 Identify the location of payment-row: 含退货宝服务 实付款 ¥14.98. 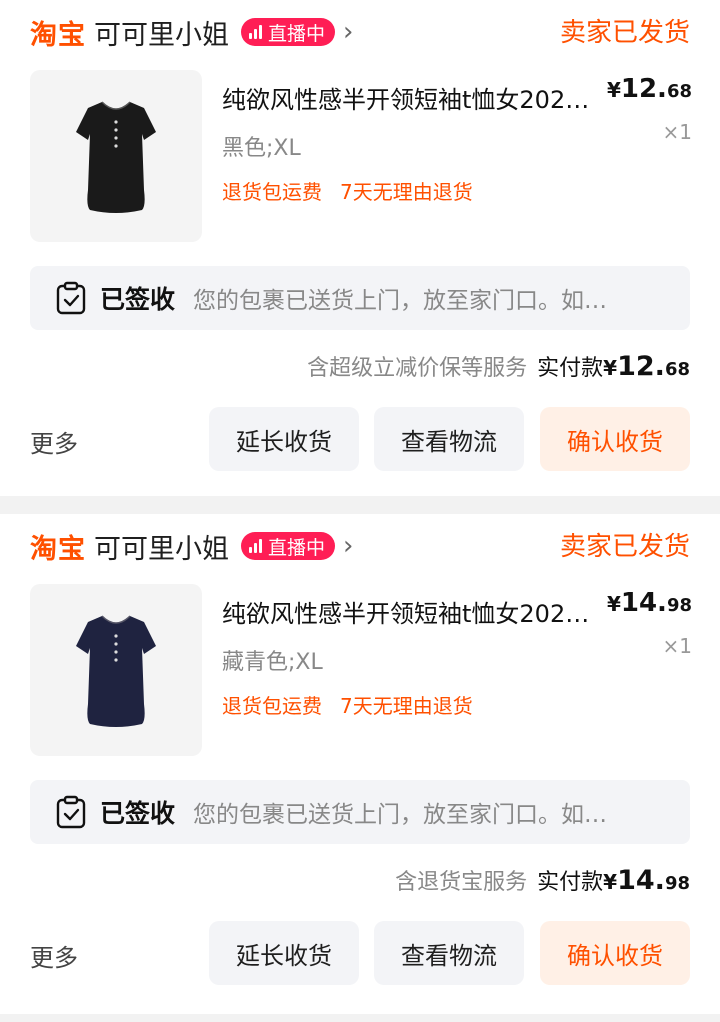
(542, 880).